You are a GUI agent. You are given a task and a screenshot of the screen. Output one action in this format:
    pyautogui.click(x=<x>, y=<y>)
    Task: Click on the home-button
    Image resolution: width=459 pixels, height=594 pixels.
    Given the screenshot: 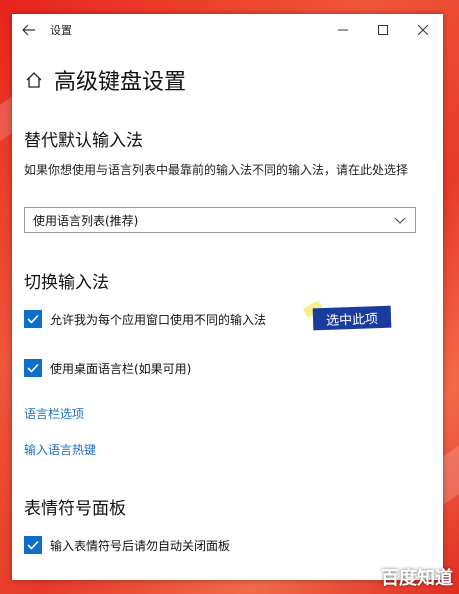 What is the action you would take?
    pyautogui.click(x=34, y=80)
    